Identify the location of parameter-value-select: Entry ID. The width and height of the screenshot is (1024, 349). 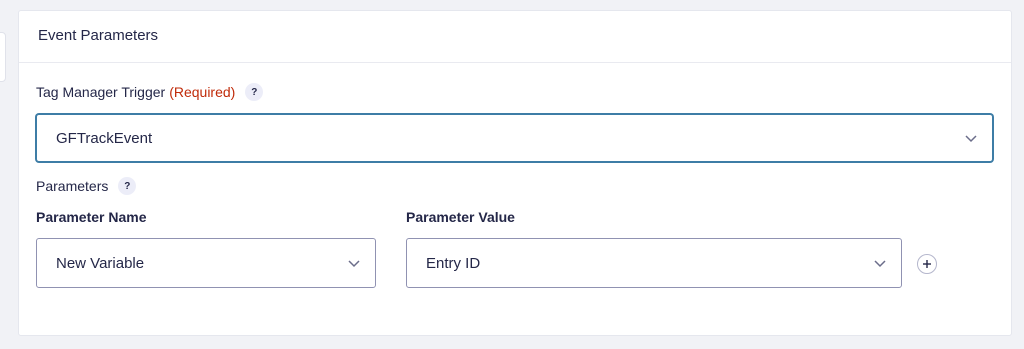
(654, 263).